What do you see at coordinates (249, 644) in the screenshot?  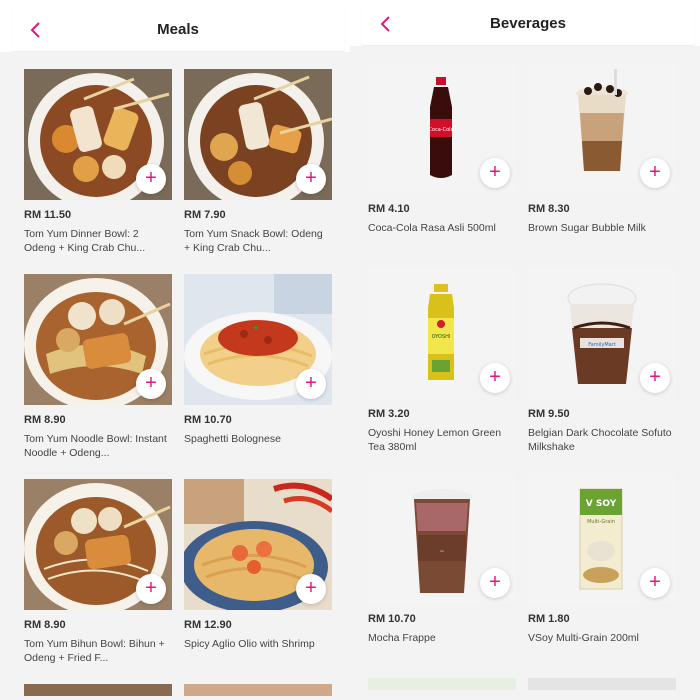 I see `product-name: Spicy Aglio Olio with Shrimp` at bounding box center [249, 644].